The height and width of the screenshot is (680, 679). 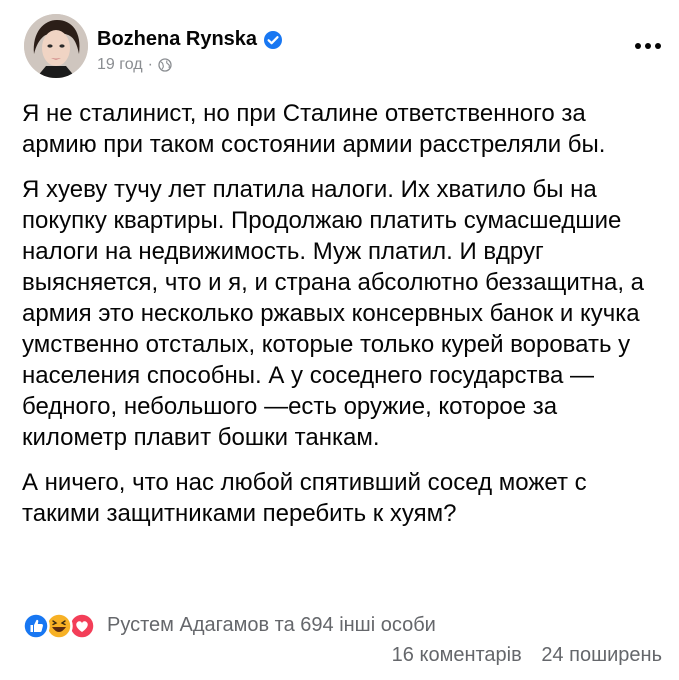 What do you see at coordinates (36, 626) in the screenshot?
I see `like-icon` at bounding box center [36, 626].